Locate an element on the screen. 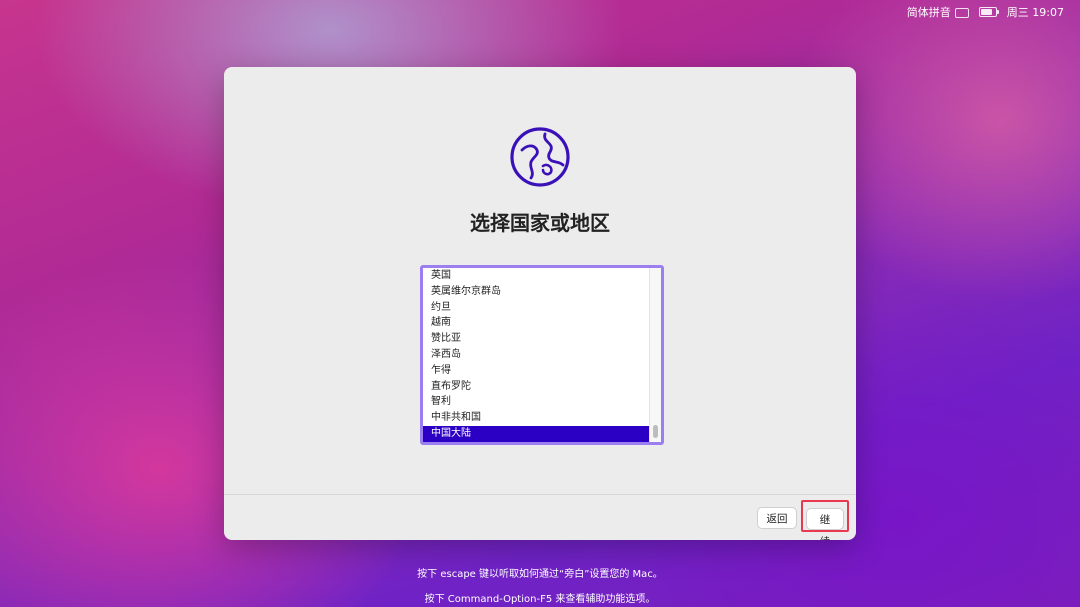  accessibility-hint: 按下 Command-Option-F5 来查看辅助功能选项。 is located at coordinates (540, 599).